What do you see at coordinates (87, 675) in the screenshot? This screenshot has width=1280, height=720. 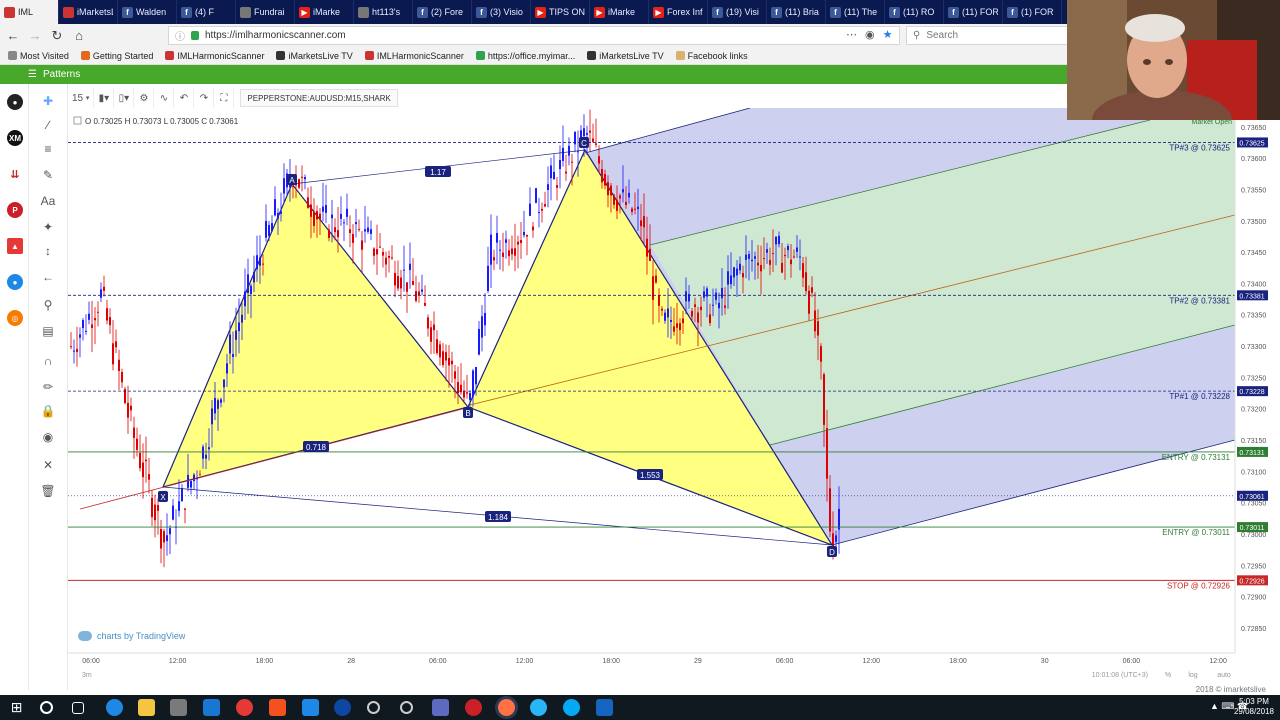 I see `range-label: 3m` at bounding box center [87, 675].